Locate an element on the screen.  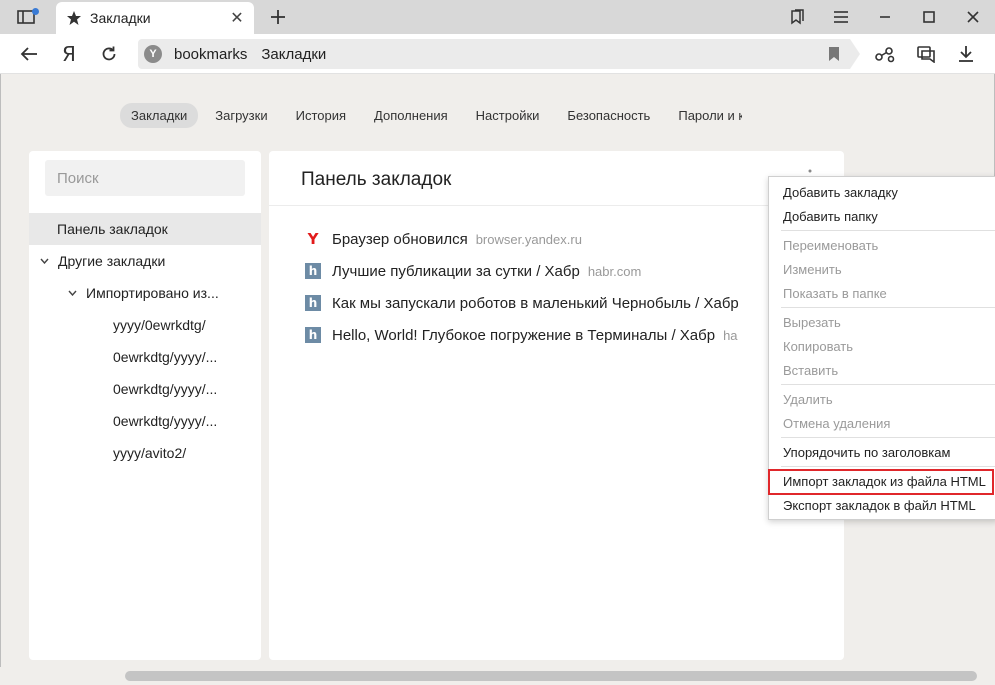
address-bar-arrow is located at coordinates (855, 54).